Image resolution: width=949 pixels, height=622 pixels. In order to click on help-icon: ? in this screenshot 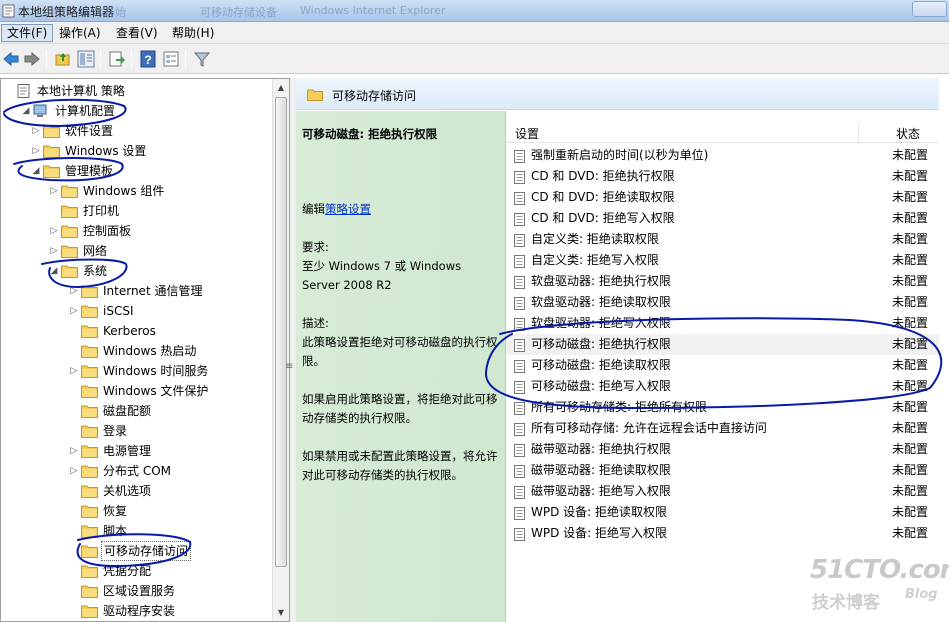, I will do `click(148, 59)`.